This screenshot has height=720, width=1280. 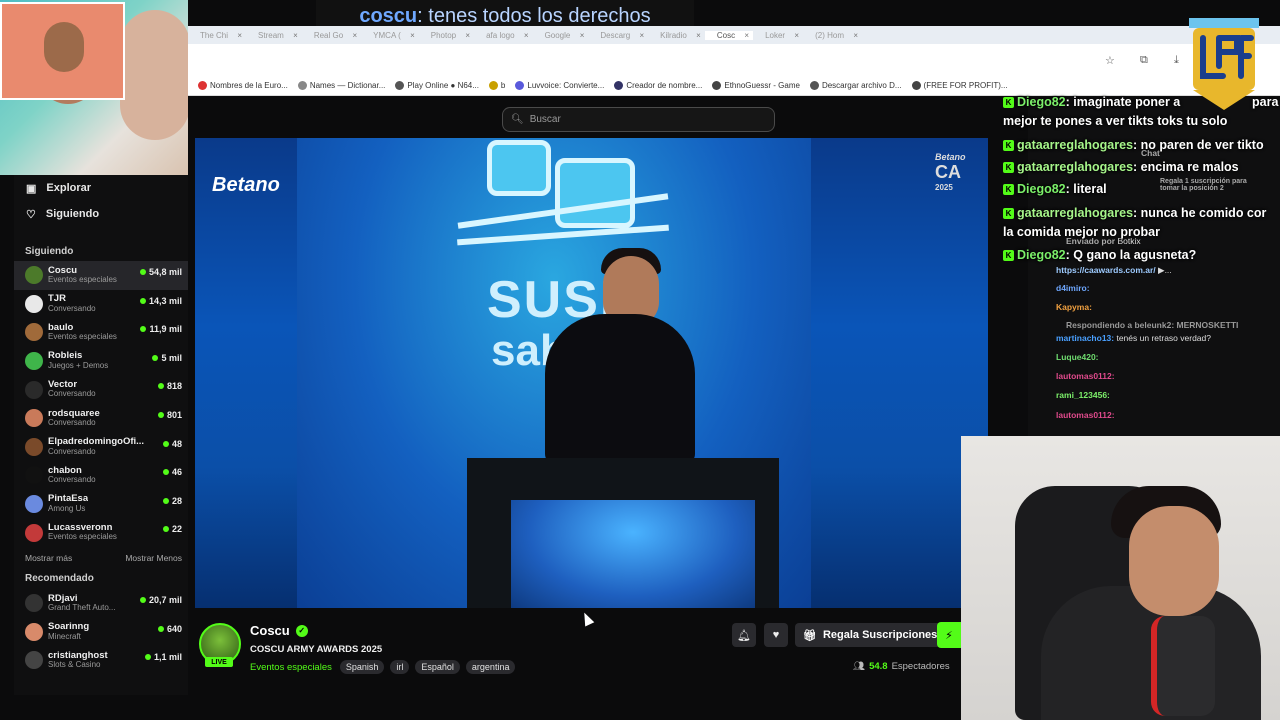 What do you see at coordinates (1077, 357) in the screenshot?
I see `chat-username: Luque420:` at bounding box center [1077, 357].